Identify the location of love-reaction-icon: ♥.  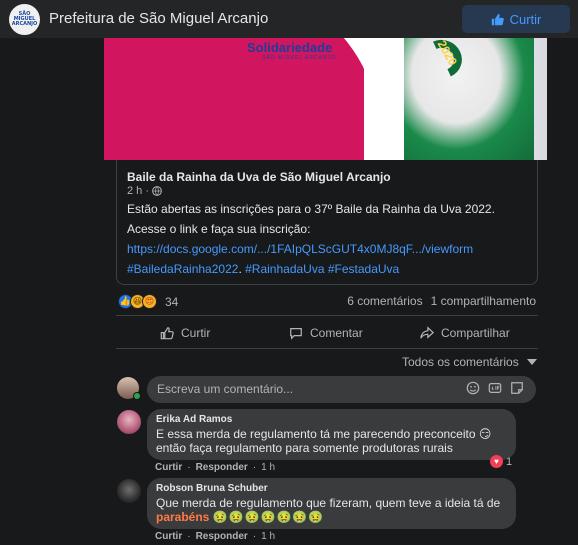
(496, 461).